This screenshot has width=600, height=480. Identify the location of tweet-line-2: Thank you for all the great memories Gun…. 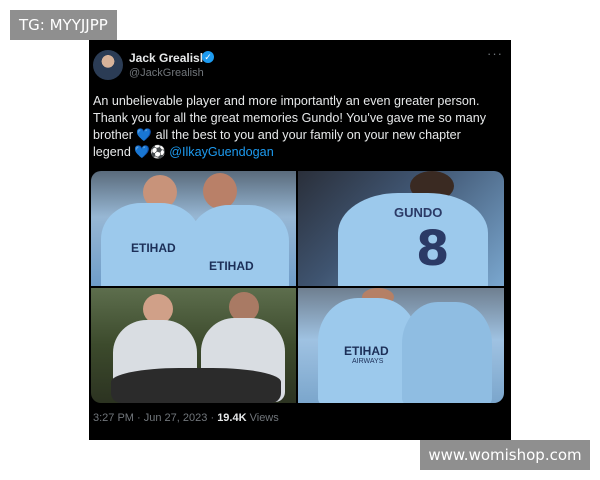
(290, 118).